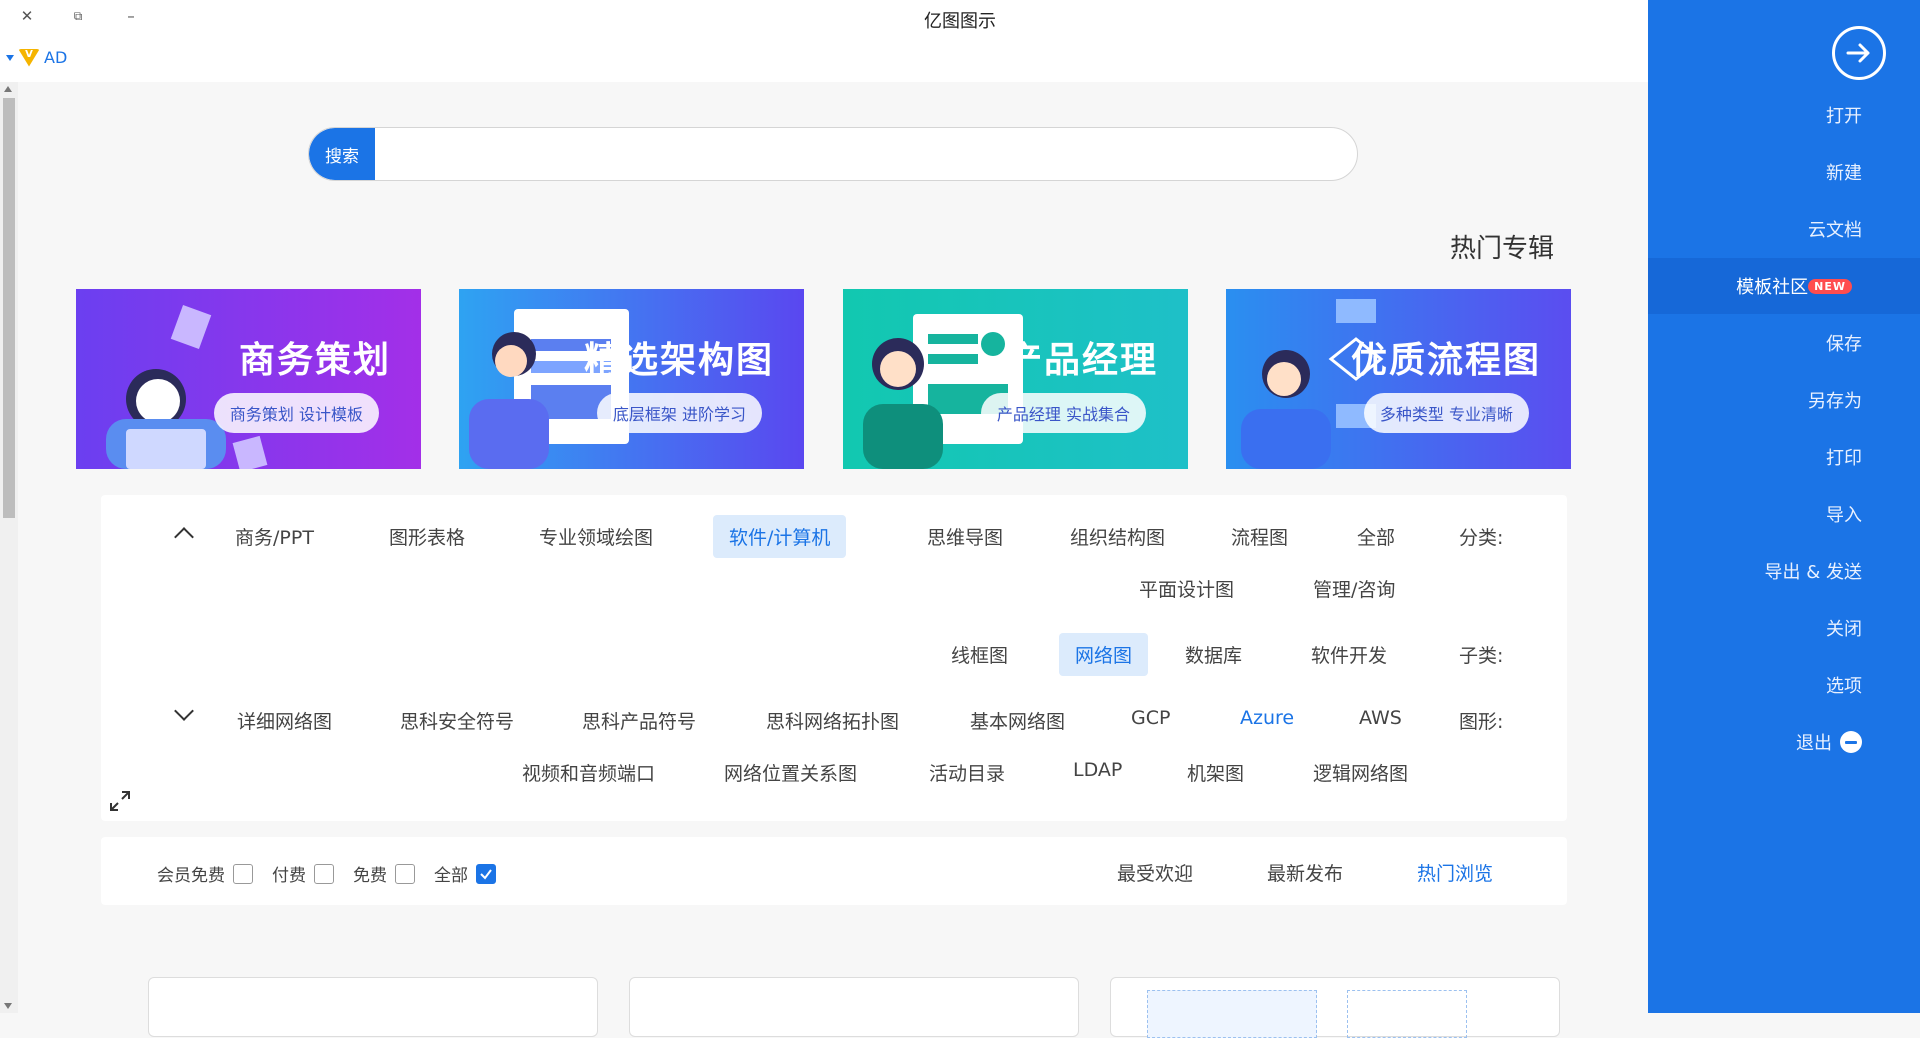  What do you see at coordinates (1455, 872) in the screenshot?
I see `sort-hot-views: 热门浏览` at bounding box center [1455, 872].